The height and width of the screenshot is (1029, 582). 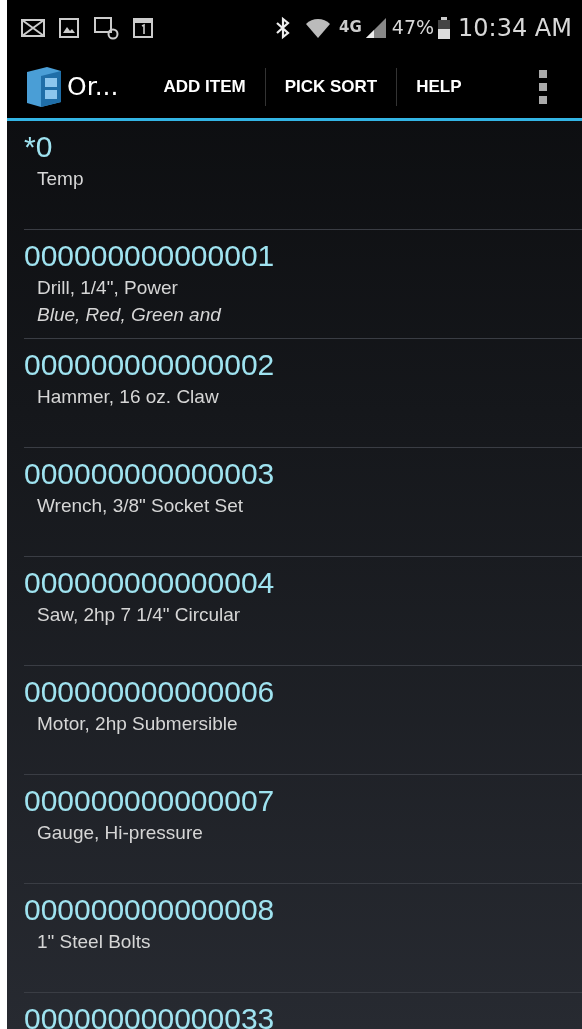 What do you see at coordinates (108, 288) in the screenshot?
I see `item-description: Drill, 1/4", Power` at bounding box center [108, 288].